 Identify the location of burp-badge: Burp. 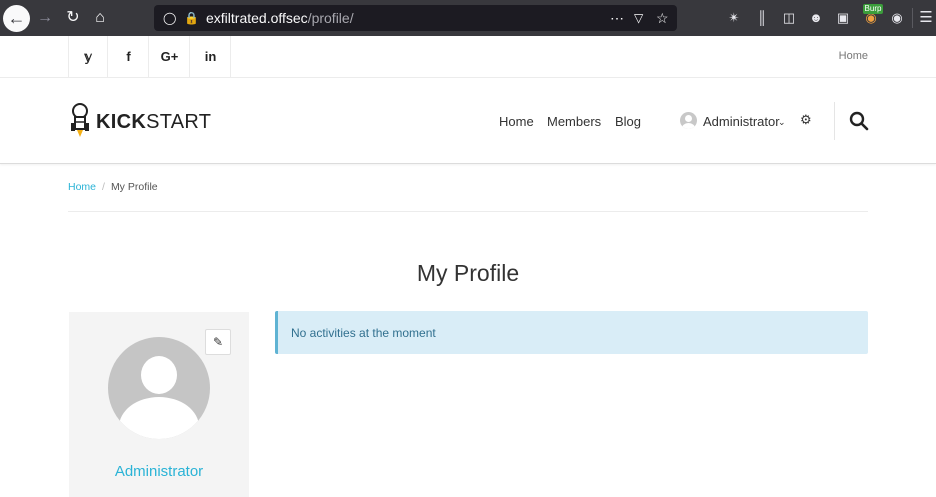
(873, 9).